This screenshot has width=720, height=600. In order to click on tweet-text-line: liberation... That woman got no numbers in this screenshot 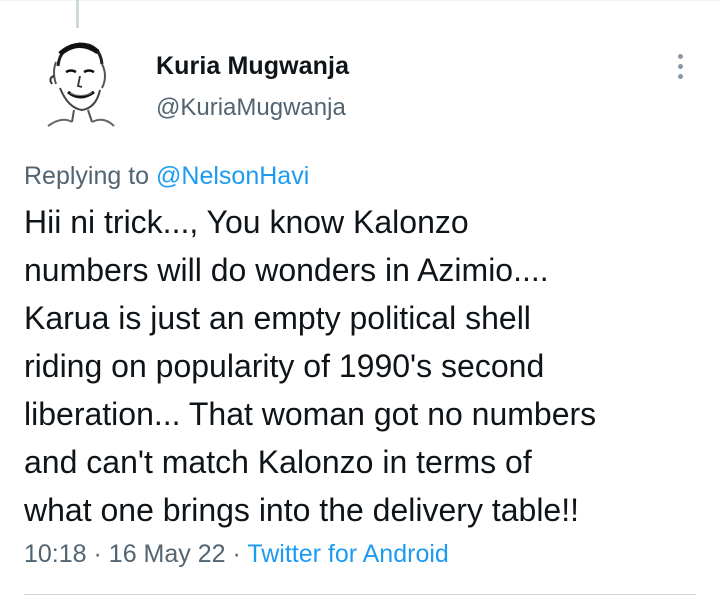, I will do `click(310, 414)`.